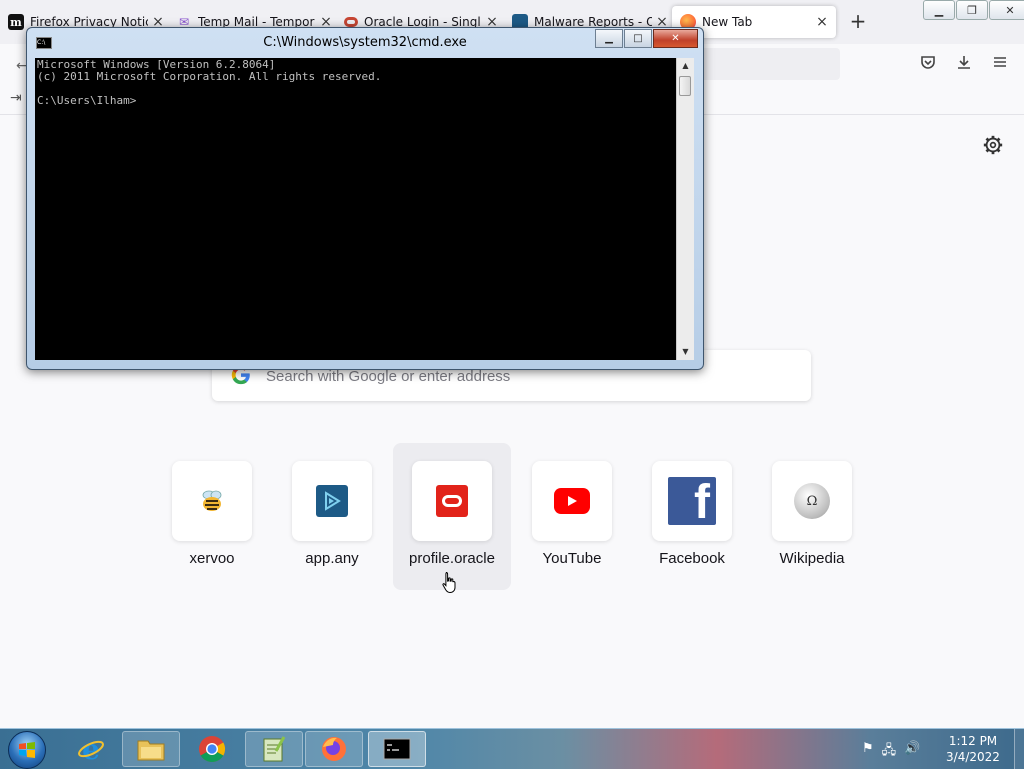  What do you see at coordinates (812, 558) in the screenshot?
I see `shortcut-label: Wikipedia` at bounding box center [812, 558].